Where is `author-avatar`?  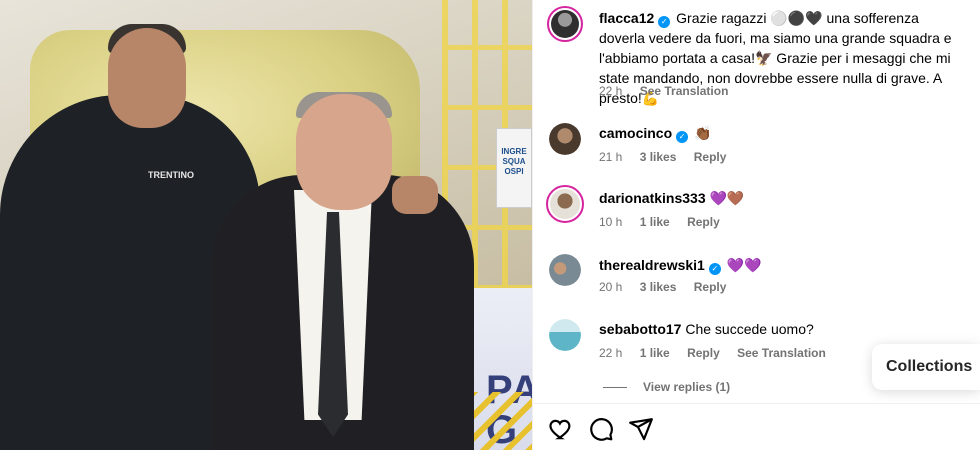 author-avatar is located at coordinates (565, 24).